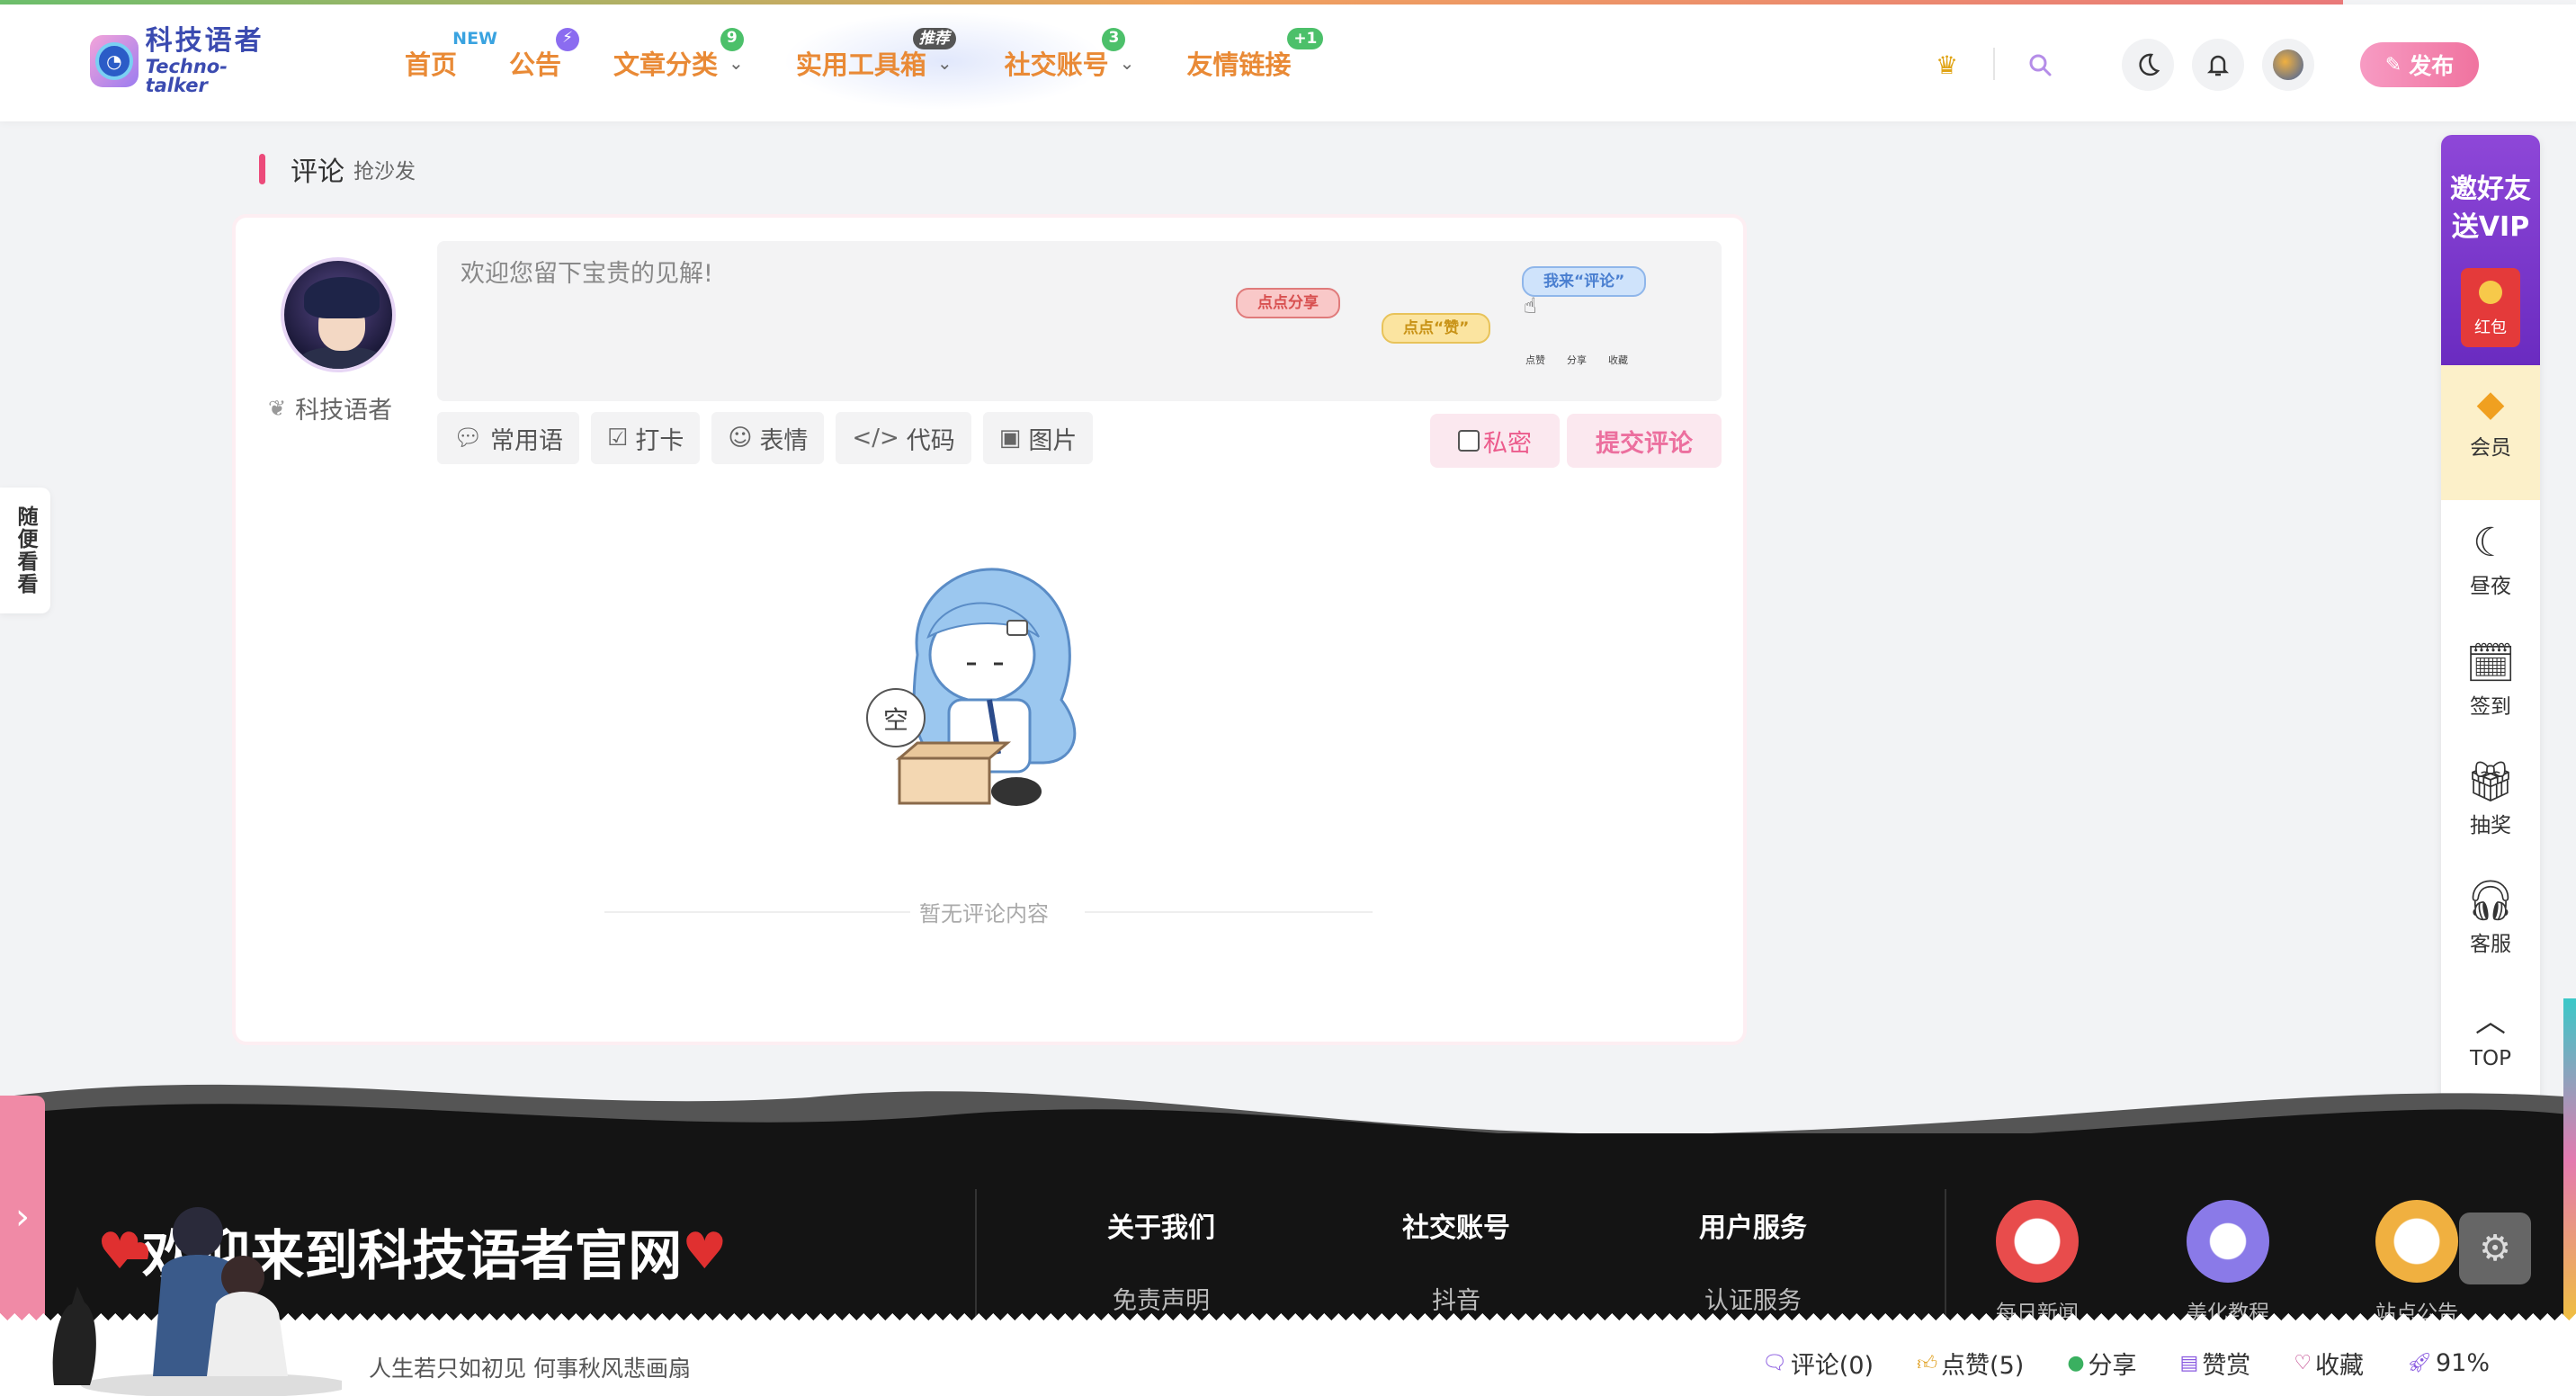  What do you see at coordinates (1038, 438) in the screenshot?
I see `image-button: ▣ 图片` at bounding box center [1038, 438].